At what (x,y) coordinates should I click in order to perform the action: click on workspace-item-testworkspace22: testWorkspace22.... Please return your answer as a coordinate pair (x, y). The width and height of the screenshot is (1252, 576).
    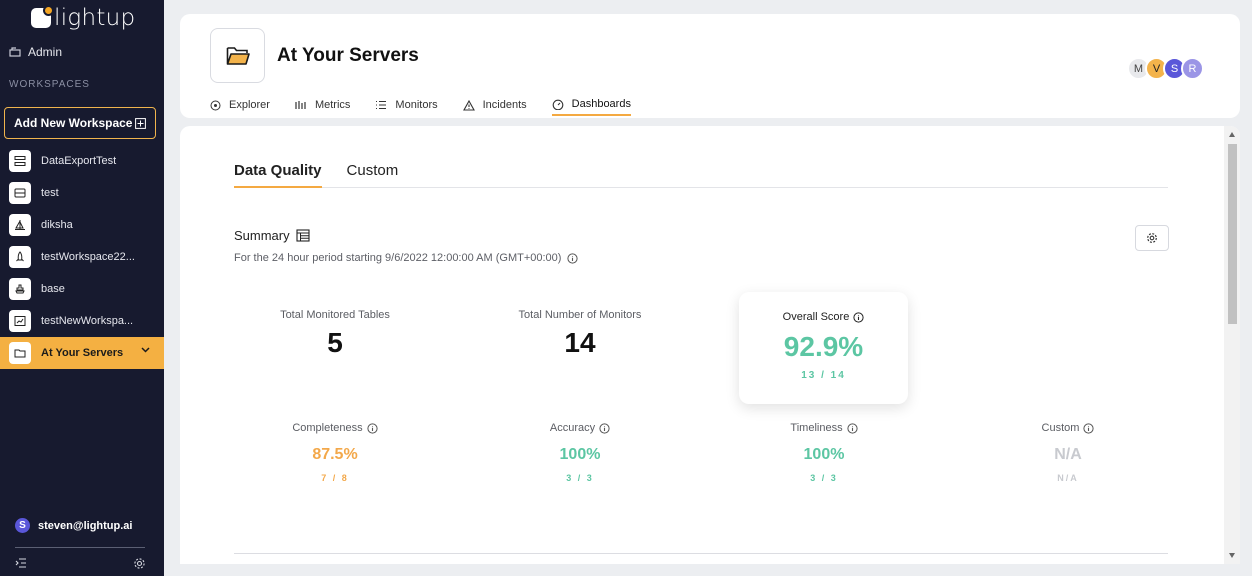
    Looking at the image, I should click on (82, 257).